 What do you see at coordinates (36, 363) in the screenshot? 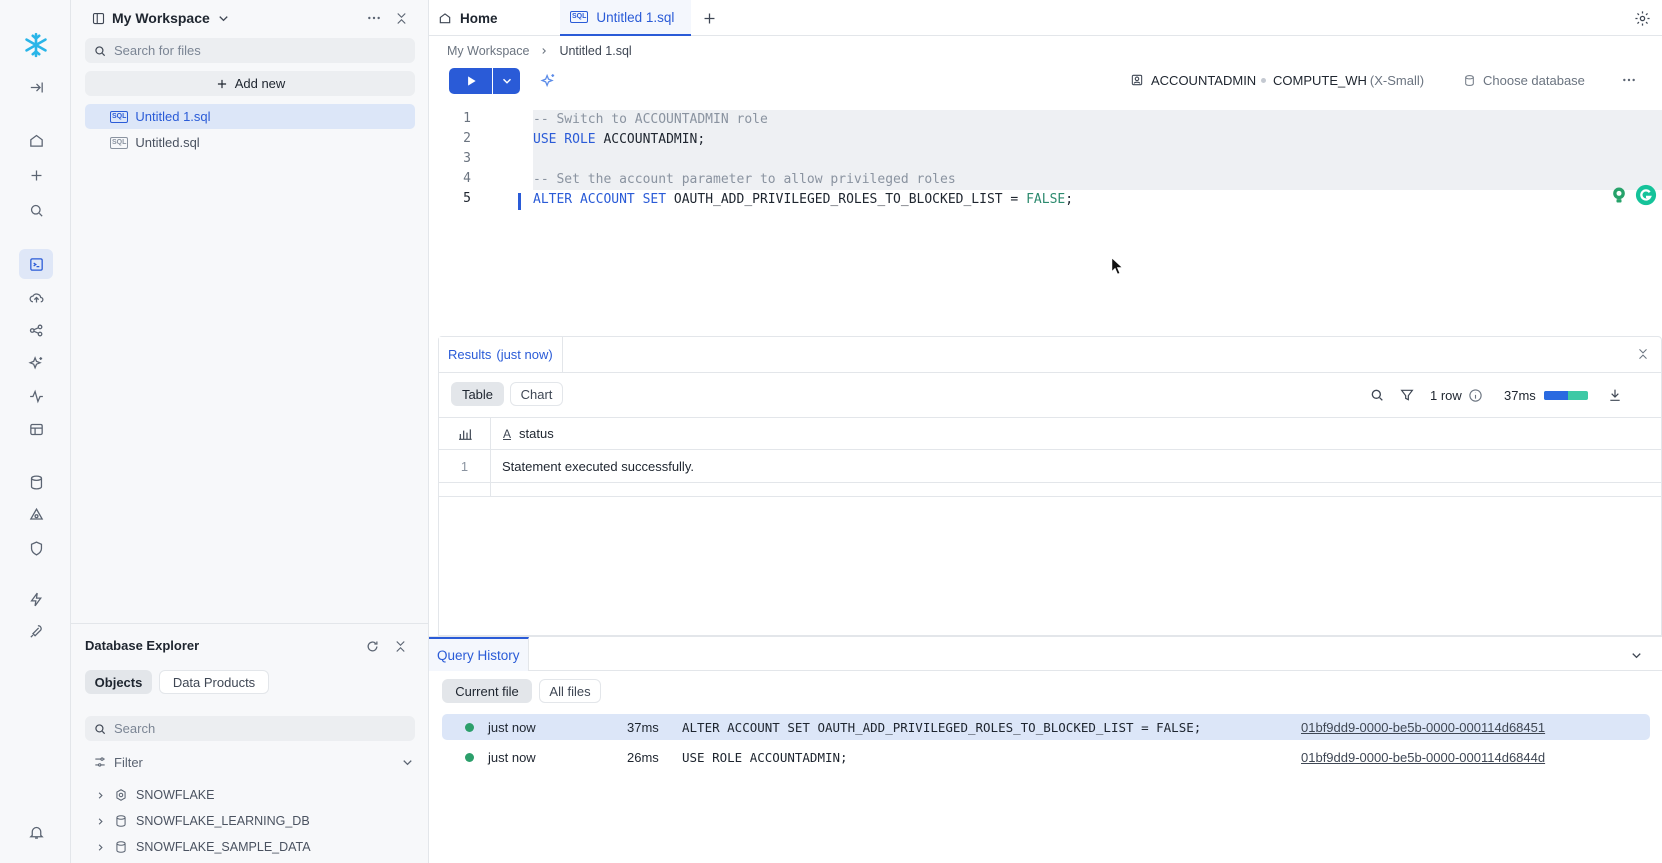
I see `ai-sparkle-icon` at bounding box center [36, 363].